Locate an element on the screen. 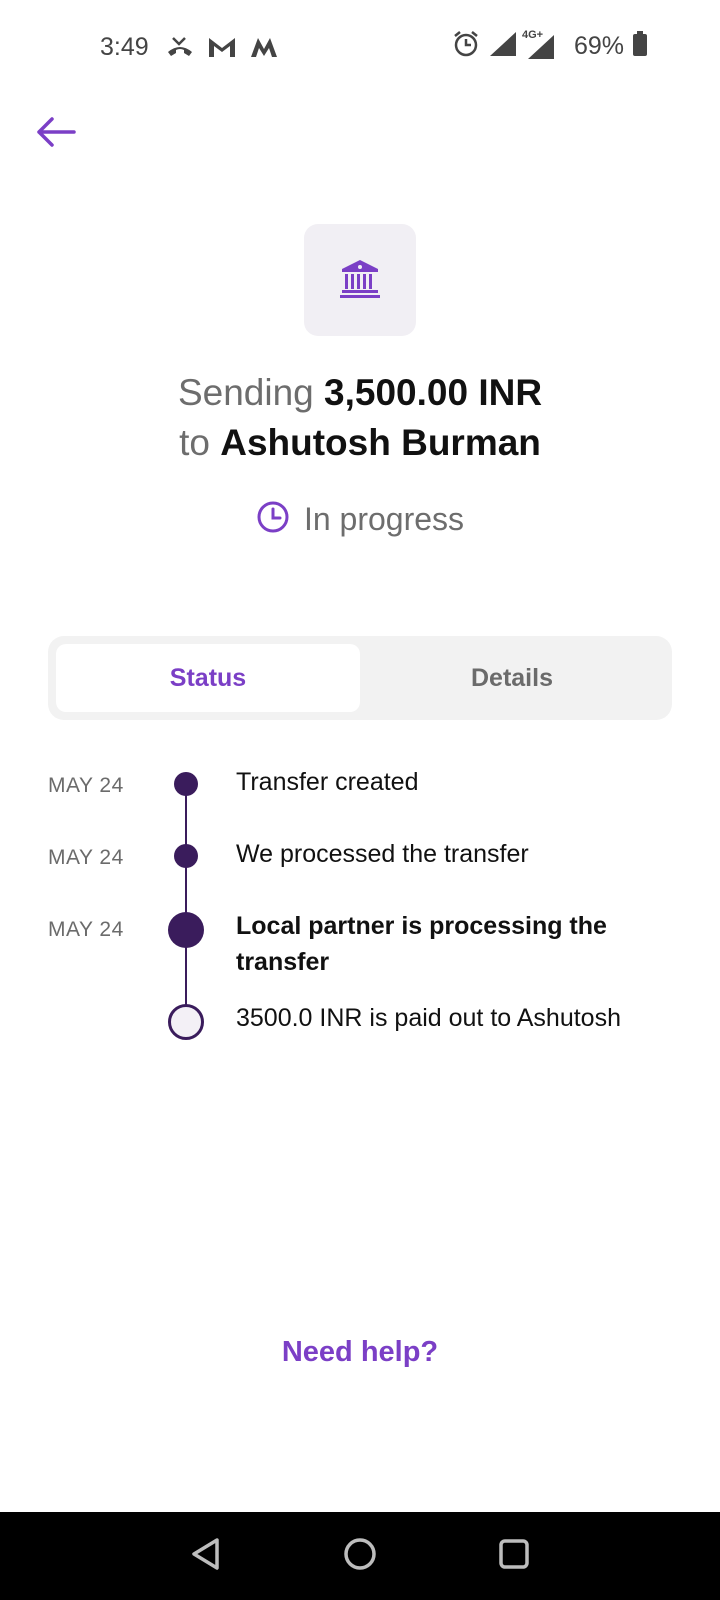  status-bar: 3:49 4G+ 69% is located at coordinates (360, 48).